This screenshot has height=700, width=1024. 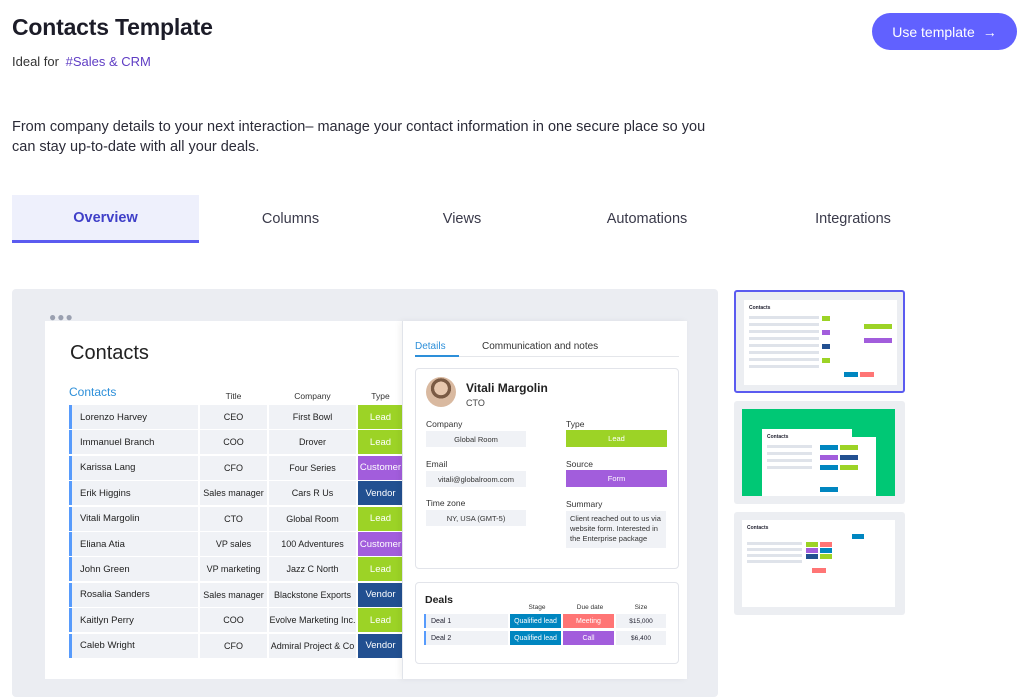 What do you see at coordinates (105, 219) in the screenshot?
I see `tab-overview: Overview` at bounding box center [105, 219].